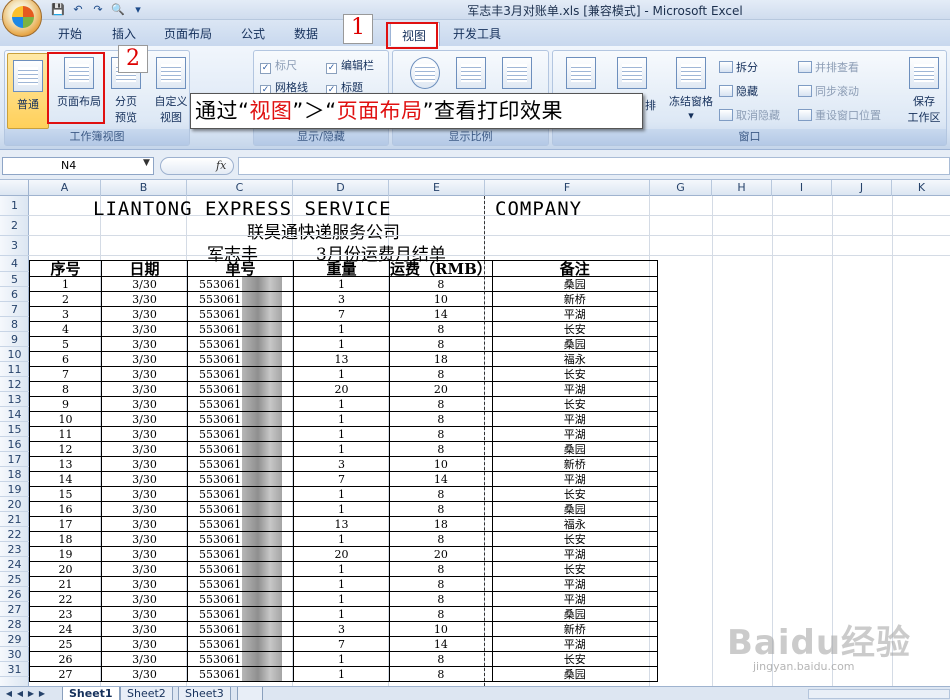  Describe the element at coordinates (250, 693) in the screenshot. I see `insert-sheet-icon` at that location.